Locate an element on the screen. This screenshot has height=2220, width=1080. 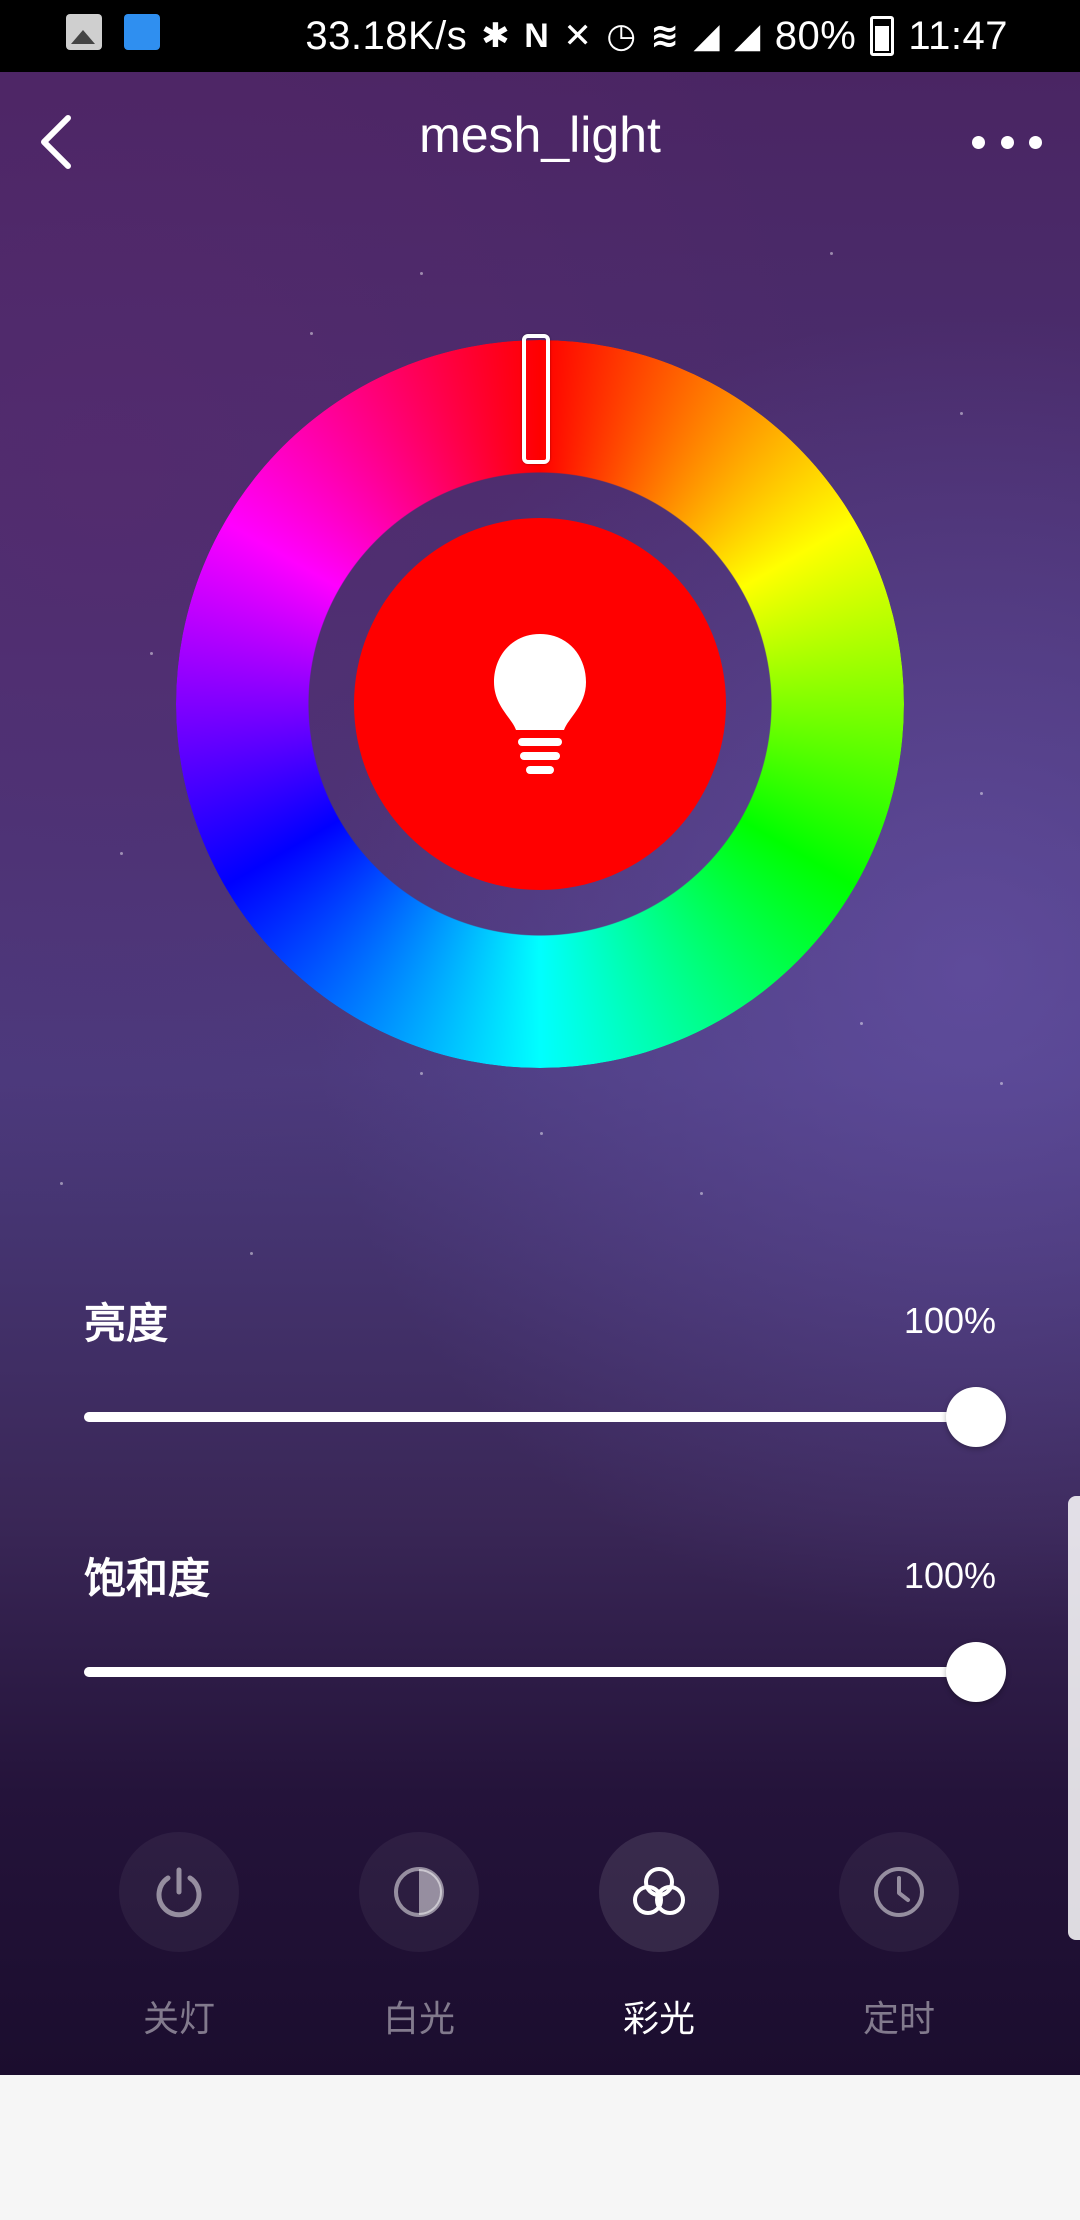
saturation-thumb is located at coordinates (976, 1672).